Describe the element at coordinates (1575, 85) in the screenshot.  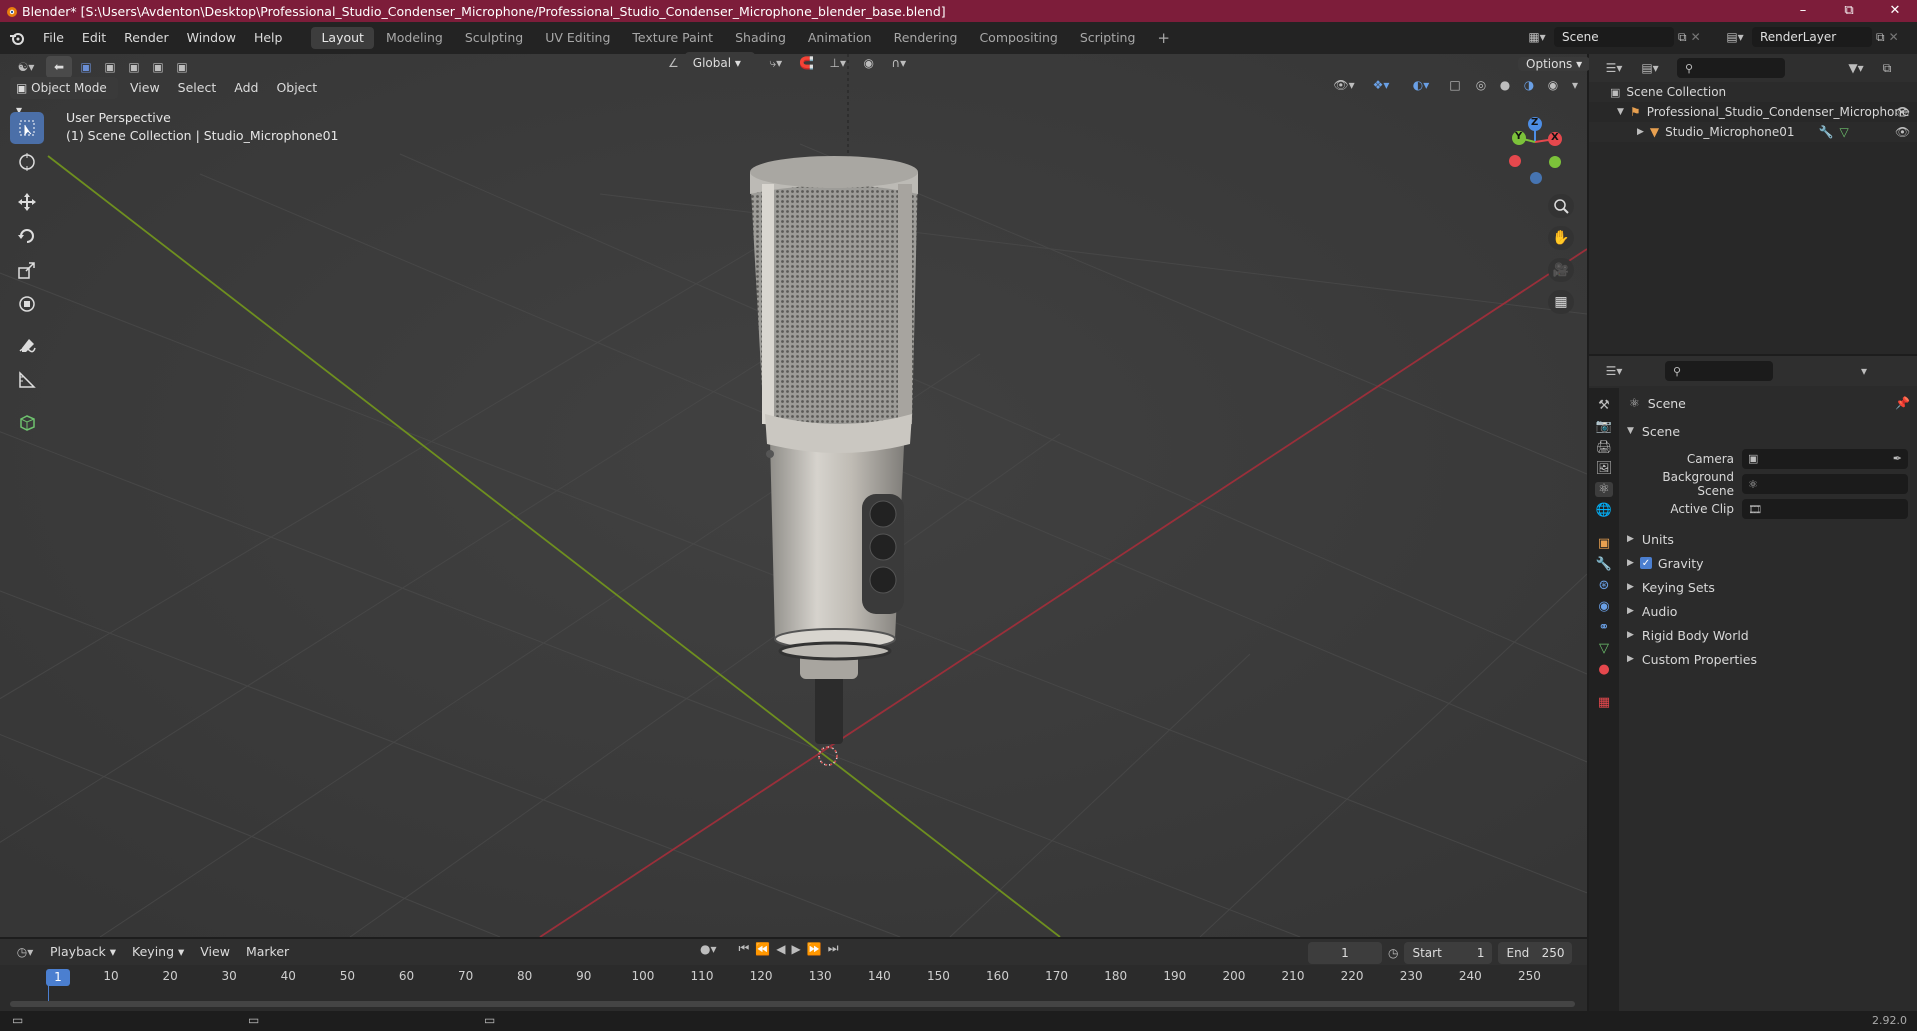
I see `shading-options-icon: ▾` at that location.